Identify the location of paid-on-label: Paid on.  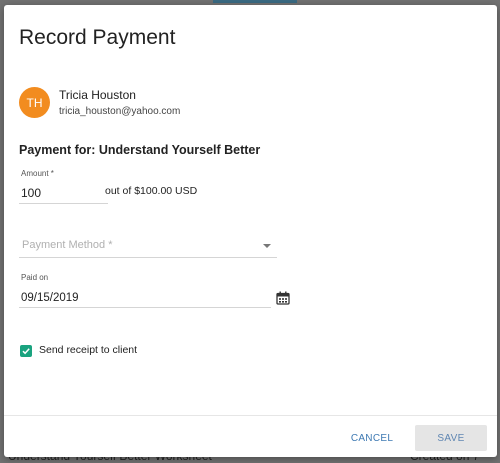
(35, 277).